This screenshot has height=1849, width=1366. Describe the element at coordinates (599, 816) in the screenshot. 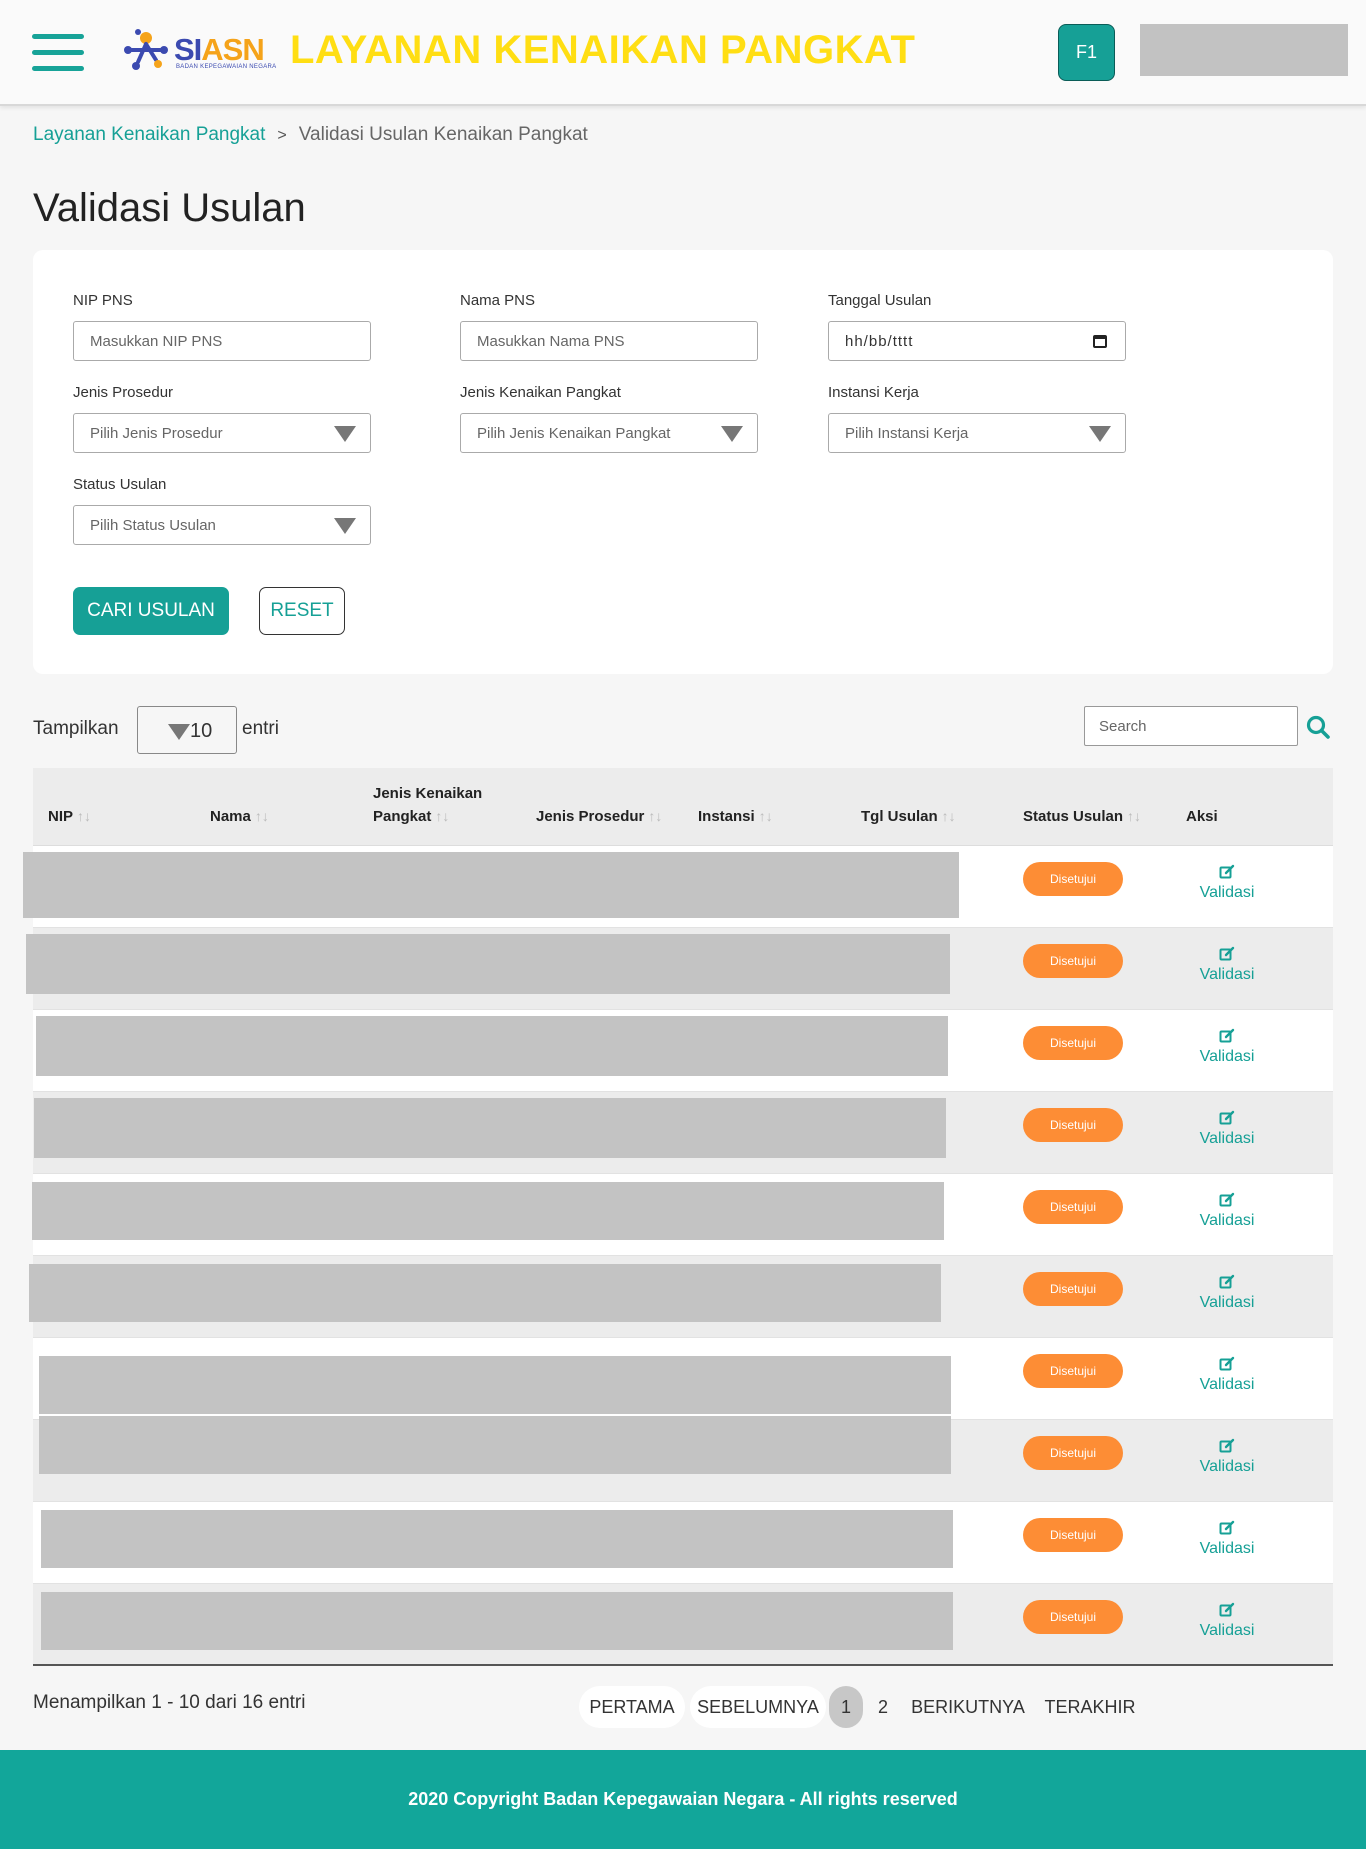

I see `column-header-jenis-prosedur: Jenis Prosedur ↑↓` at that location.